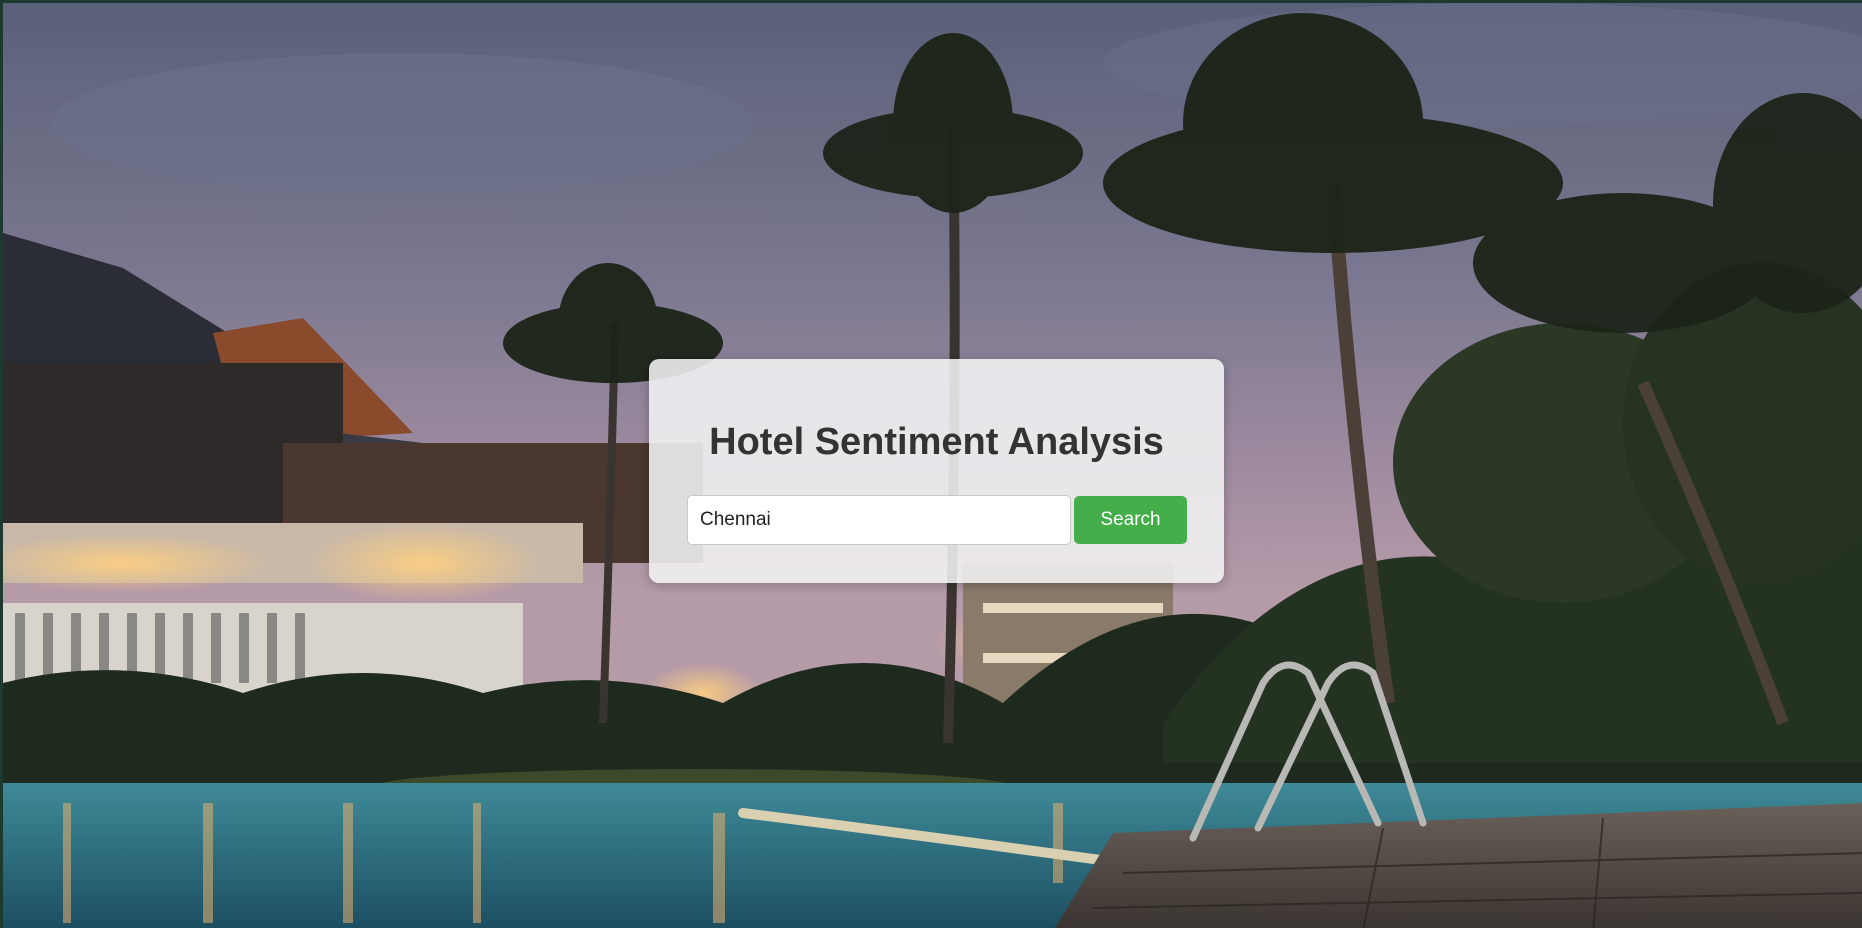 The width and height of the screenshot is (1862, 928). Describe the element at coordinates (936, 471) in the screenshot. I see `search-card: Hotel Sentiment Analysis Search` at that location.